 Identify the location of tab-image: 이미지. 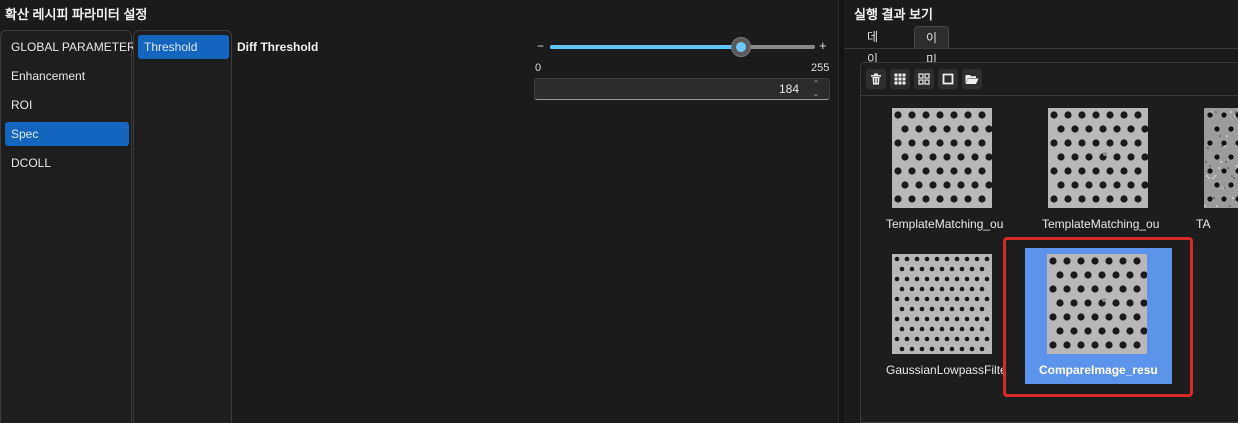
(932, 57).